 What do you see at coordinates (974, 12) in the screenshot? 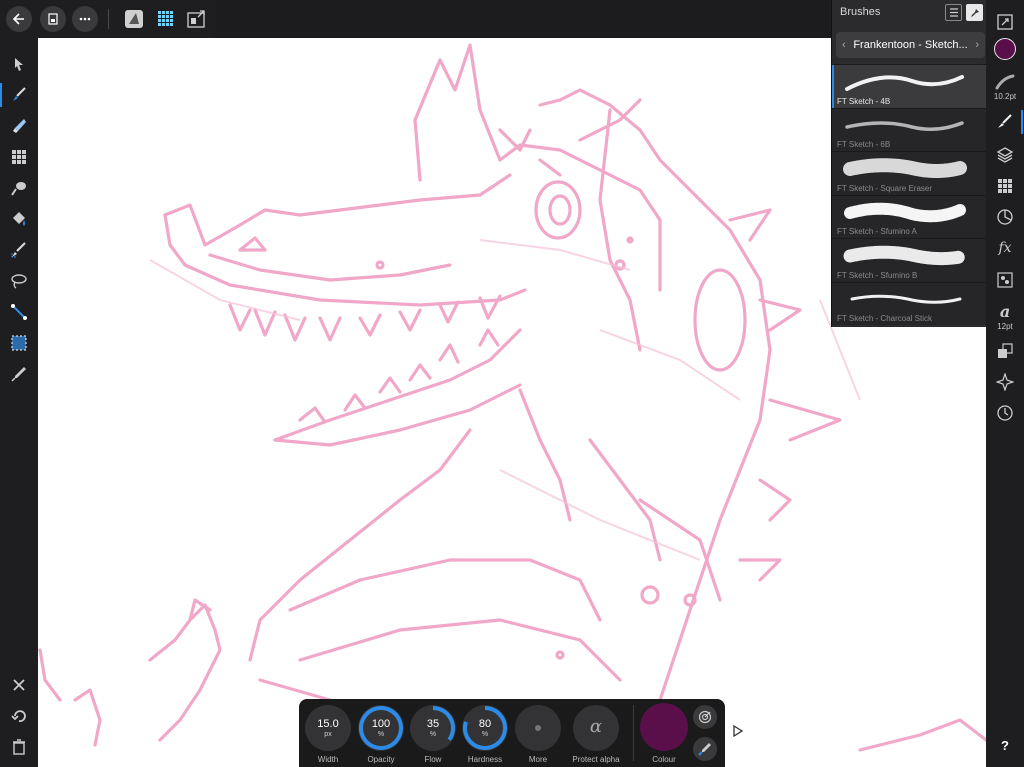
I see `pin-icon` at bounding box center [974, 12].